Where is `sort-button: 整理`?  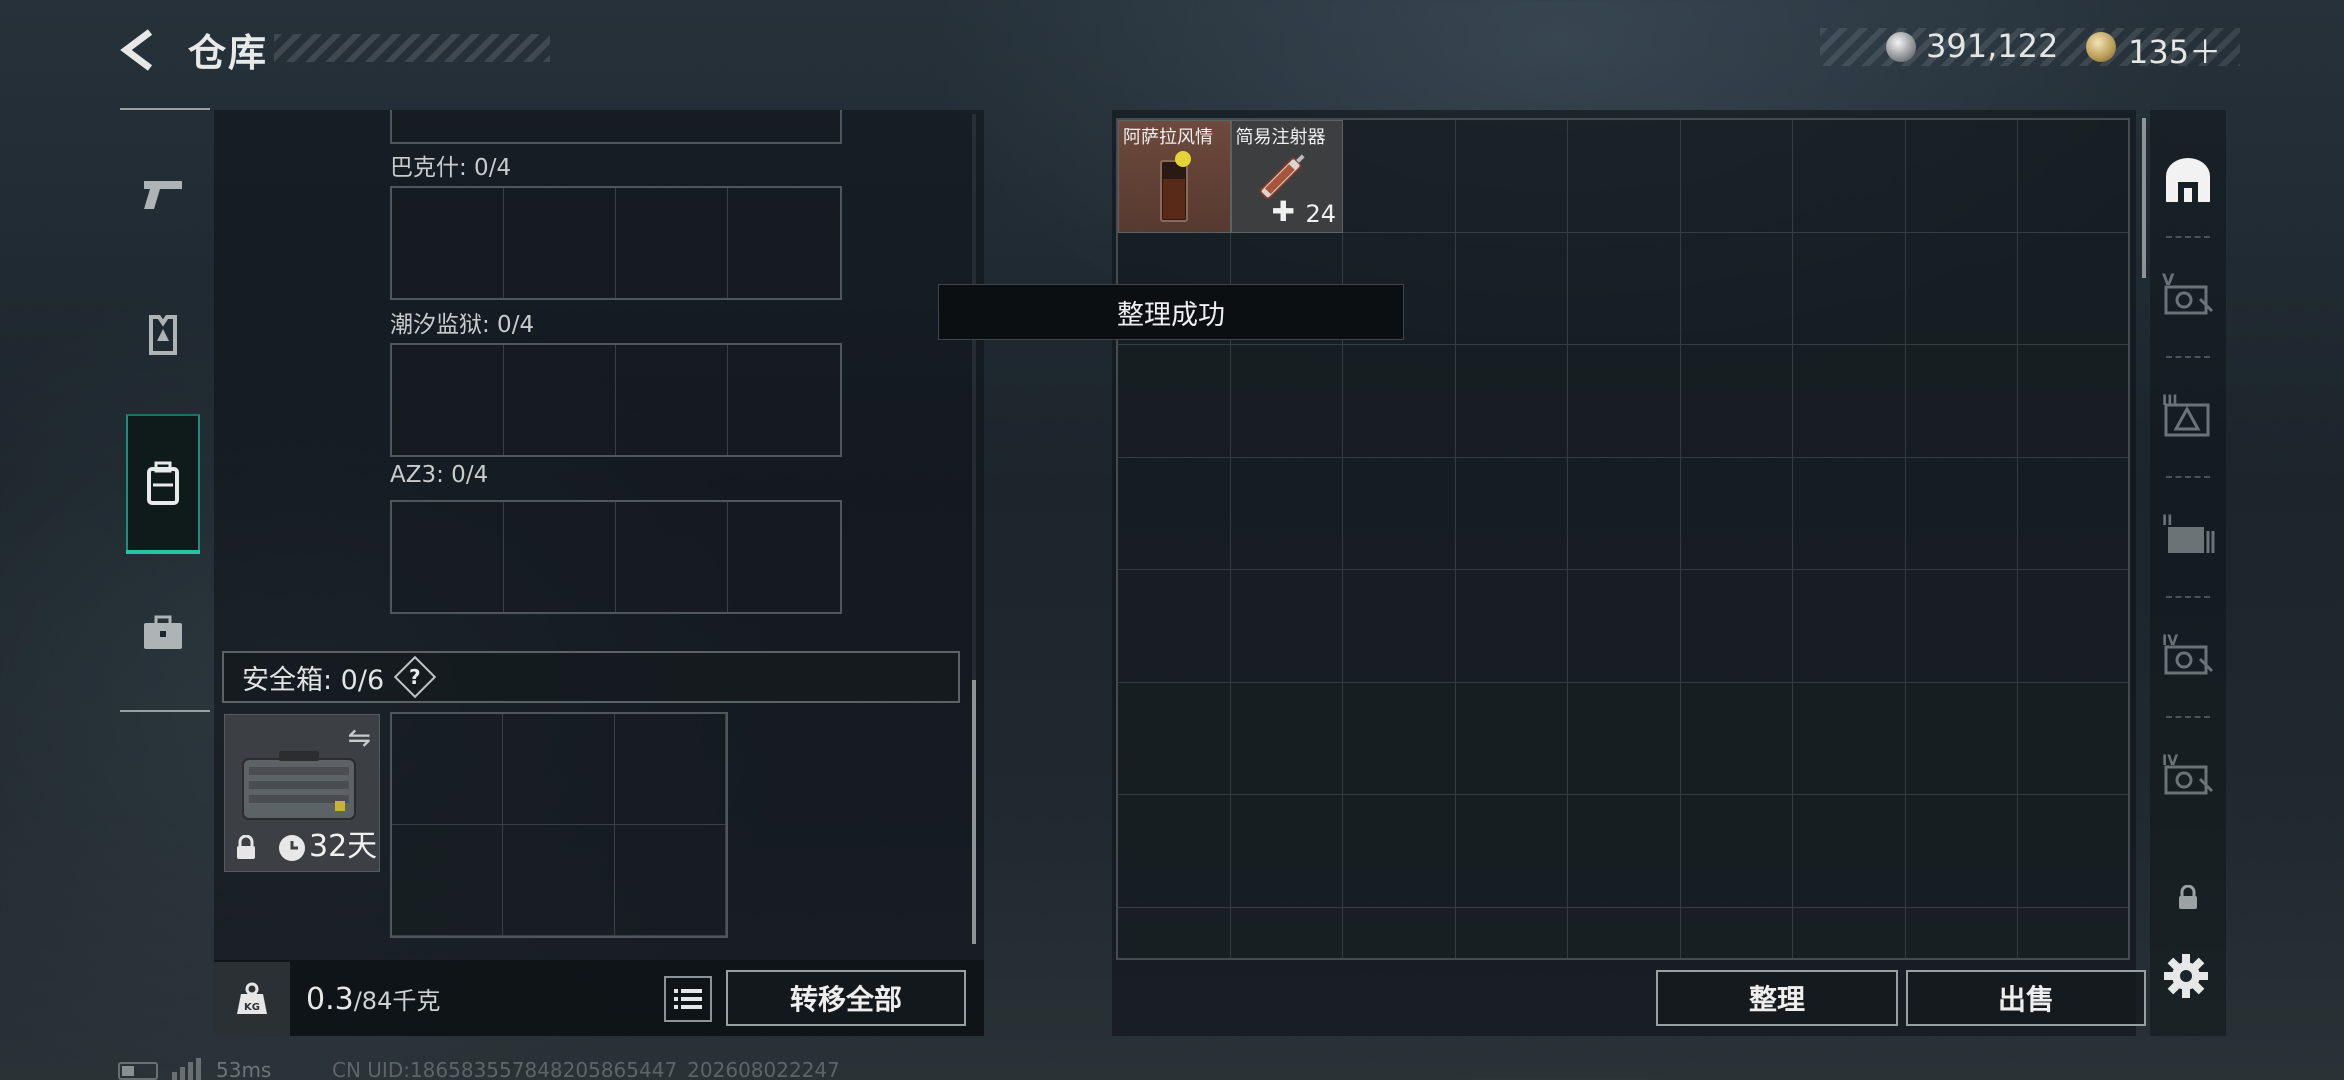 sort-button: 整理 is located at coordinates (1777, 998).